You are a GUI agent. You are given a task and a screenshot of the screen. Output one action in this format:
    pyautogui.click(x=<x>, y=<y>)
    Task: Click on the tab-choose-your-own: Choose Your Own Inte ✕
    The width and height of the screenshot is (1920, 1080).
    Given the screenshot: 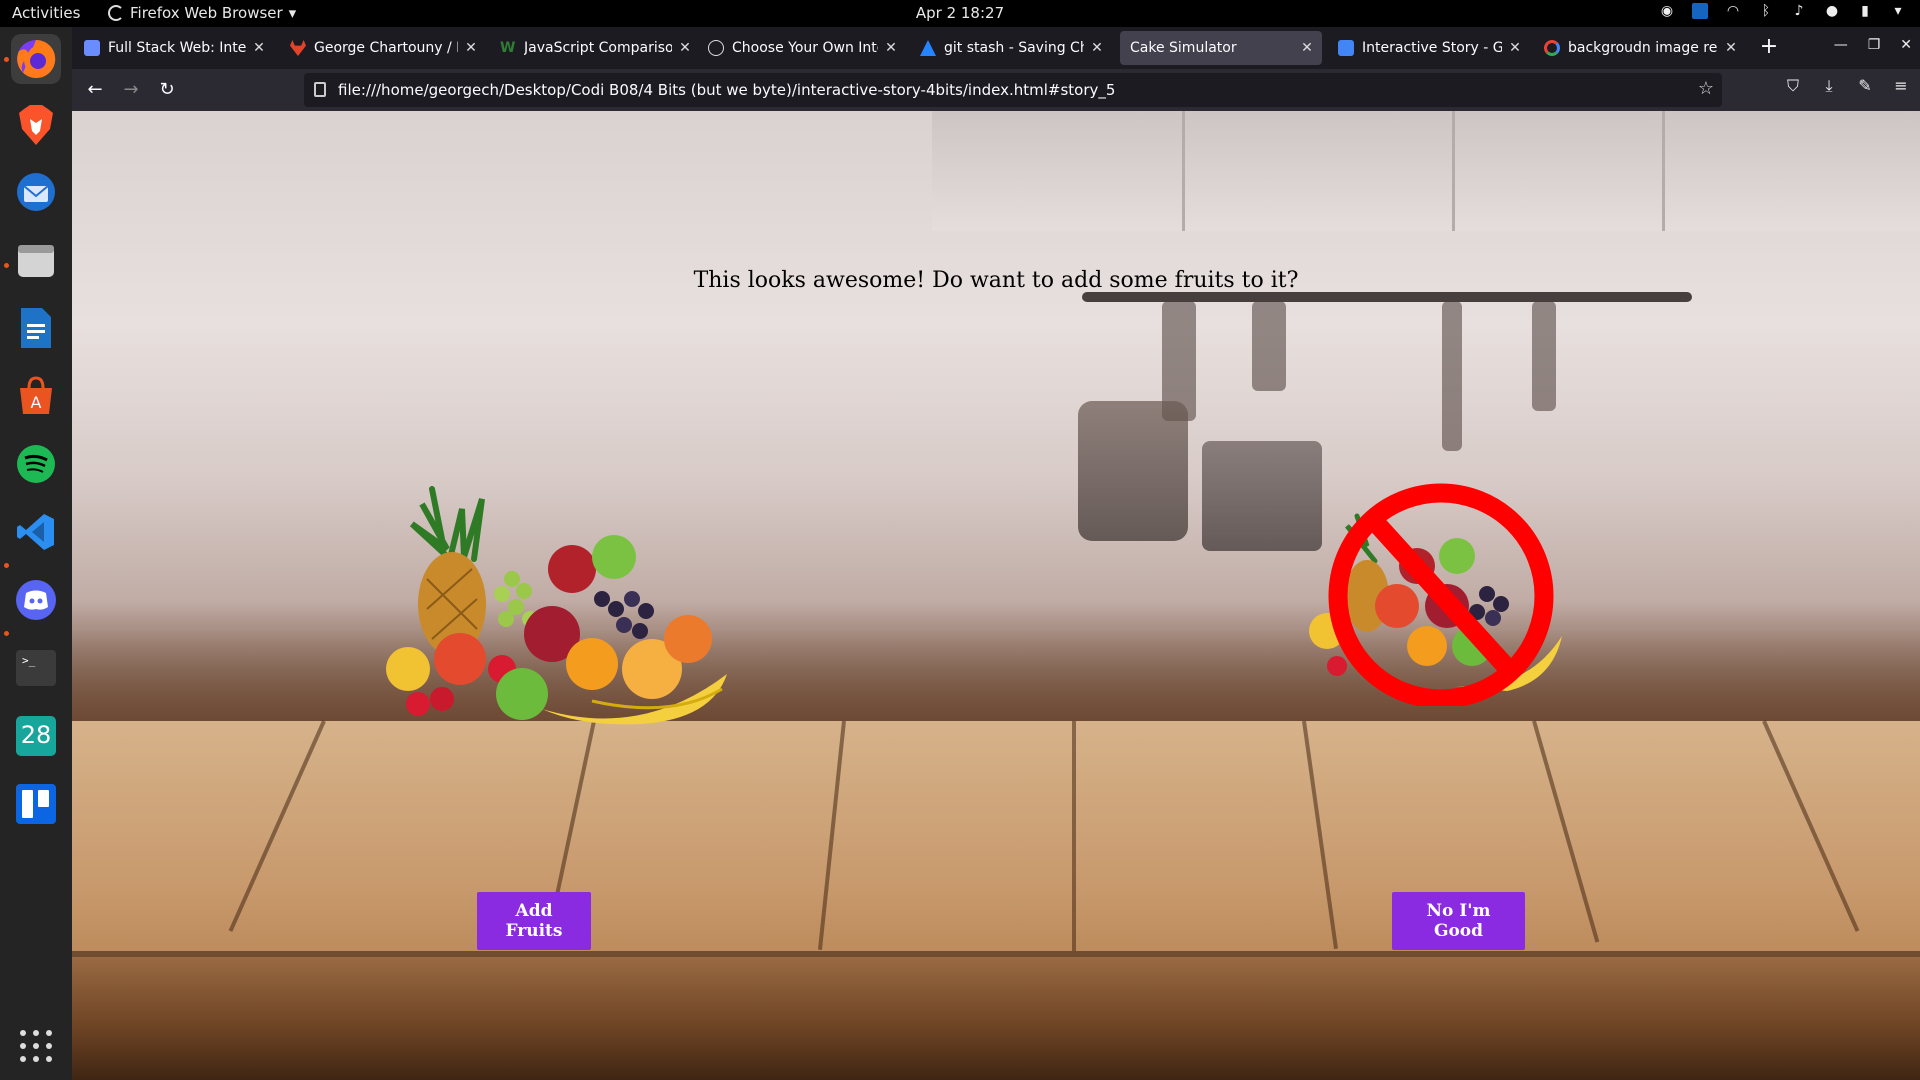 What is the action you would take?
    pyautogui.click(x=803, y=48)
    